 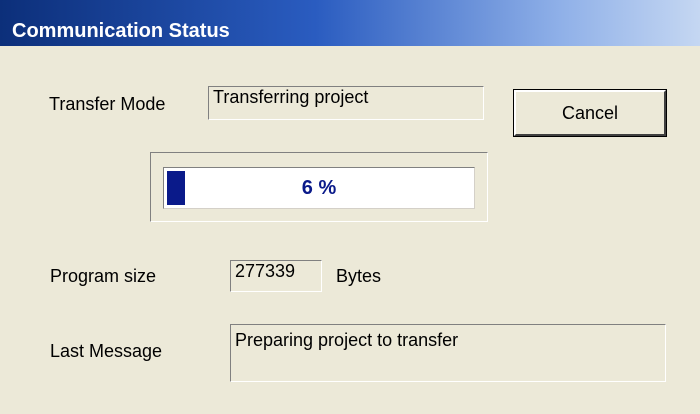 I want to click on title-bar: Communication Status, so click(x=350, y=23).